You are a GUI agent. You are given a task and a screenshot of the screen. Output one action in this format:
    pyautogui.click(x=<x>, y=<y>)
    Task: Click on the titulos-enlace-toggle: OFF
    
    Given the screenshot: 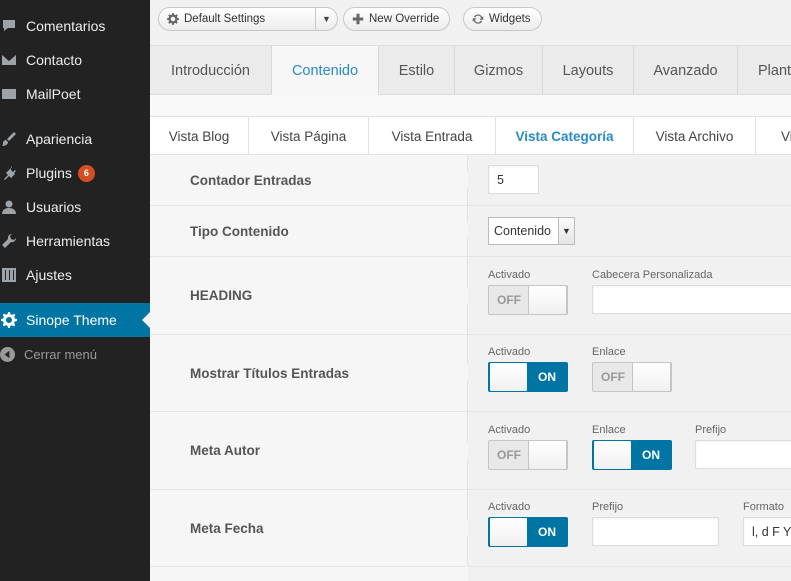 What is the action you would take?
    pyautogui.click(x=632, y=377)
    